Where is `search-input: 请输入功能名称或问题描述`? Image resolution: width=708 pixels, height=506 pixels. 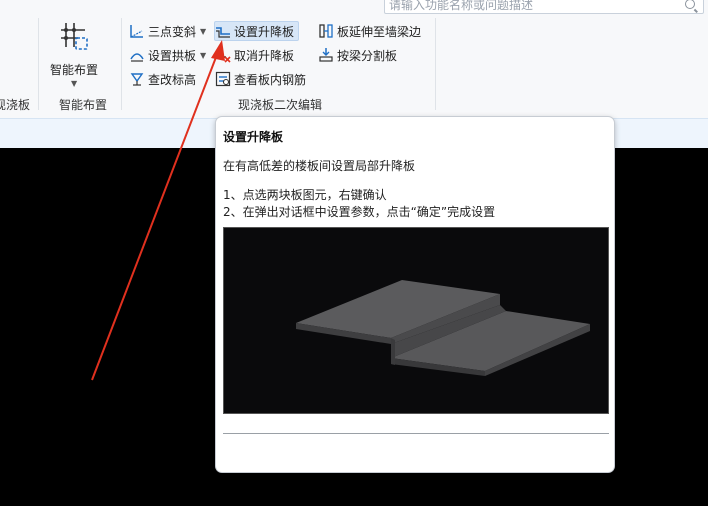
search-input: 请输入功能名称或问题描述 is located at coordinates (461, 6).